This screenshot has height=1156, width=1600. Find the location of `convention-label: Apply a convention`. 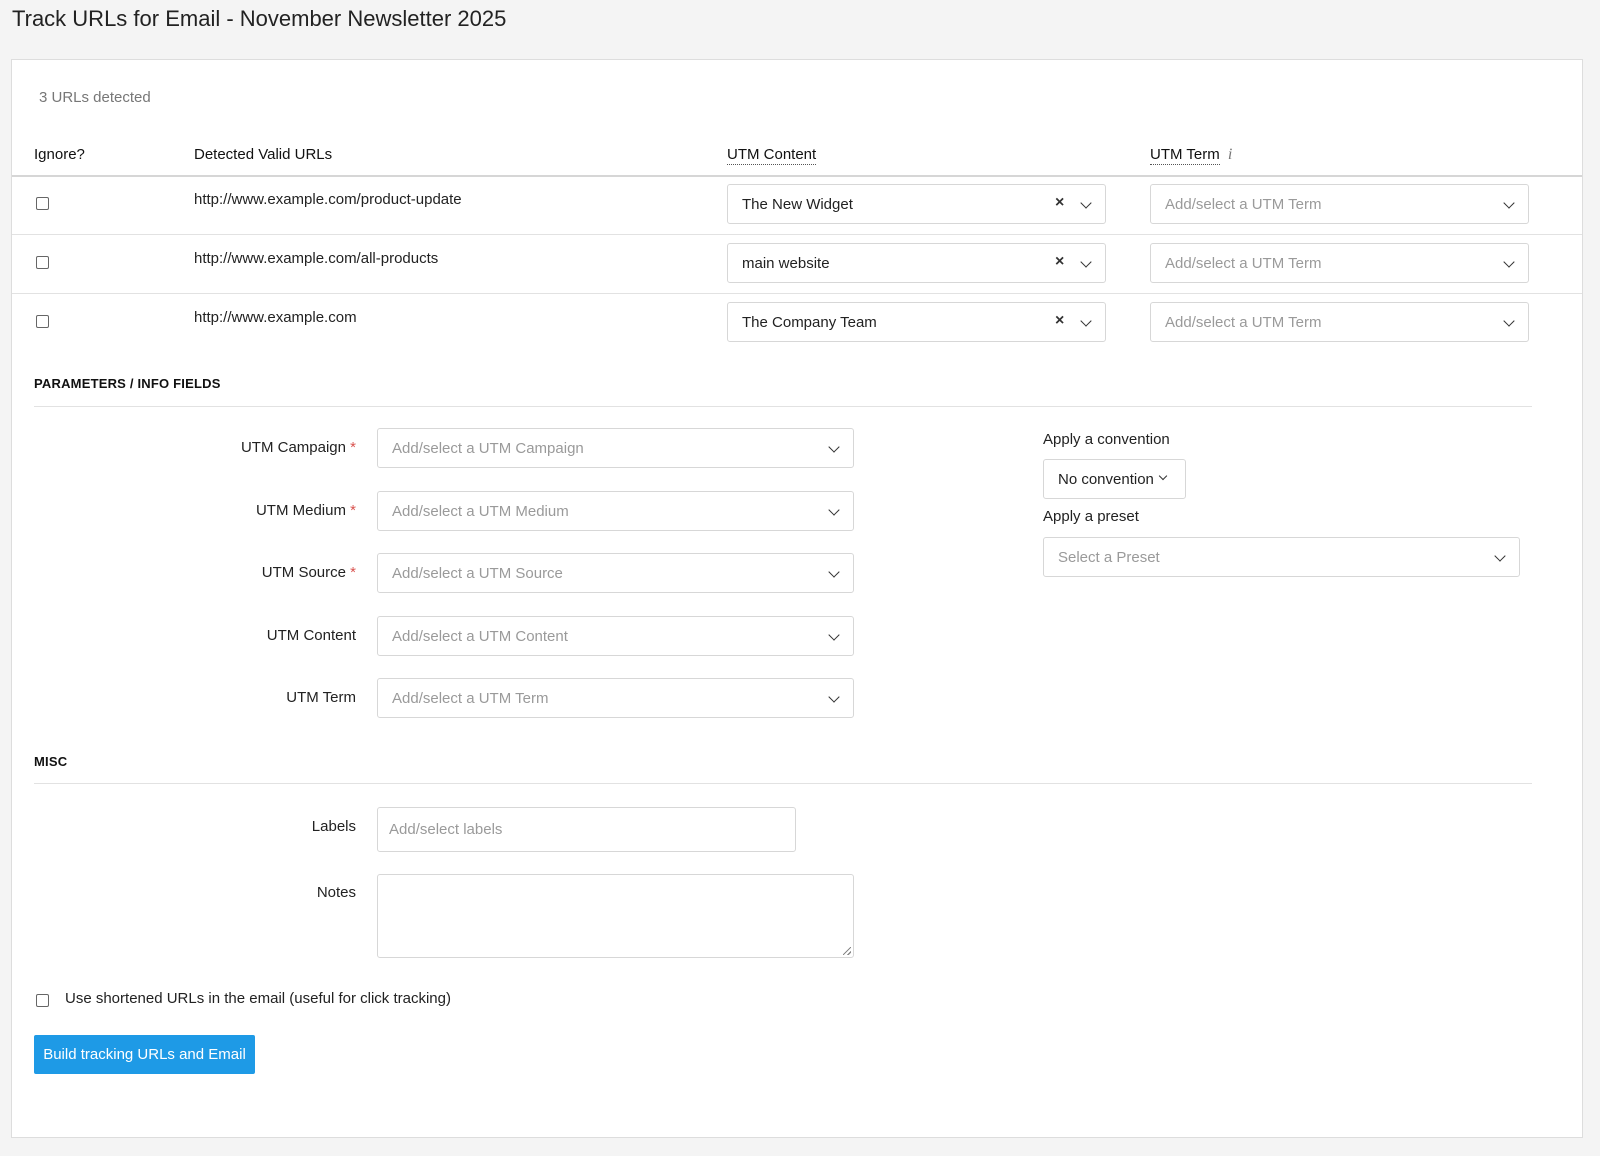

convention-label: Apply a convention is located at coordinates (1106, 439).